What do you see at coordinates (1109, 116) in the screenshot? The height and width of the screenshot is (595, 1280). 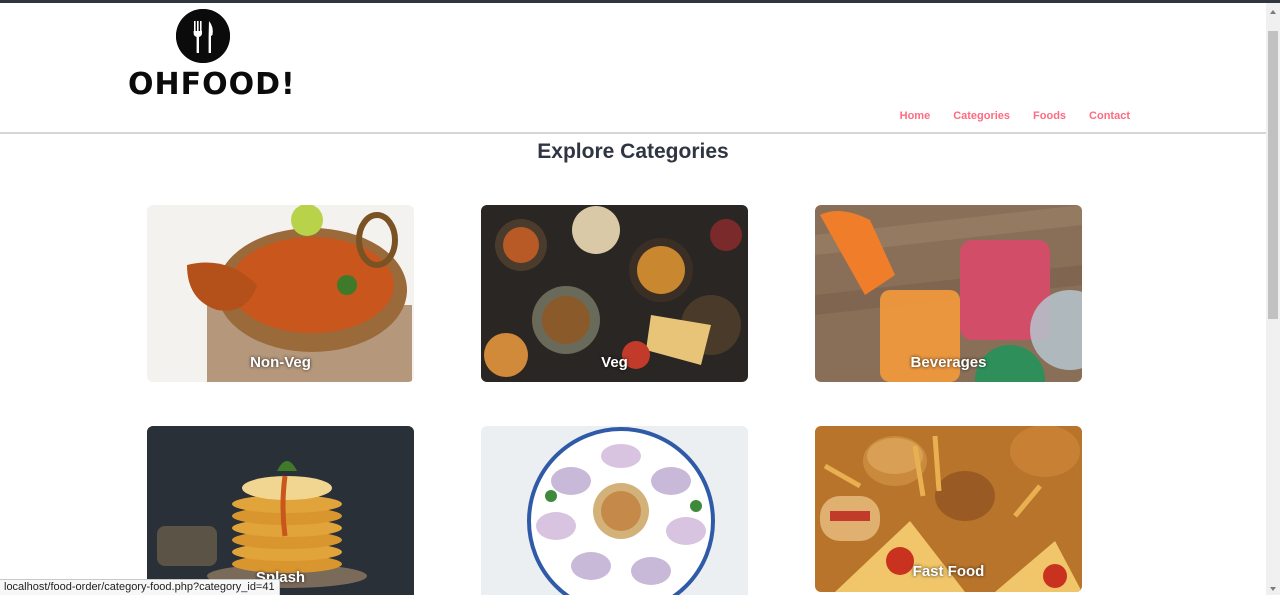 I see `nav-contact-link: Contact` at bounding box center [1109, 116].